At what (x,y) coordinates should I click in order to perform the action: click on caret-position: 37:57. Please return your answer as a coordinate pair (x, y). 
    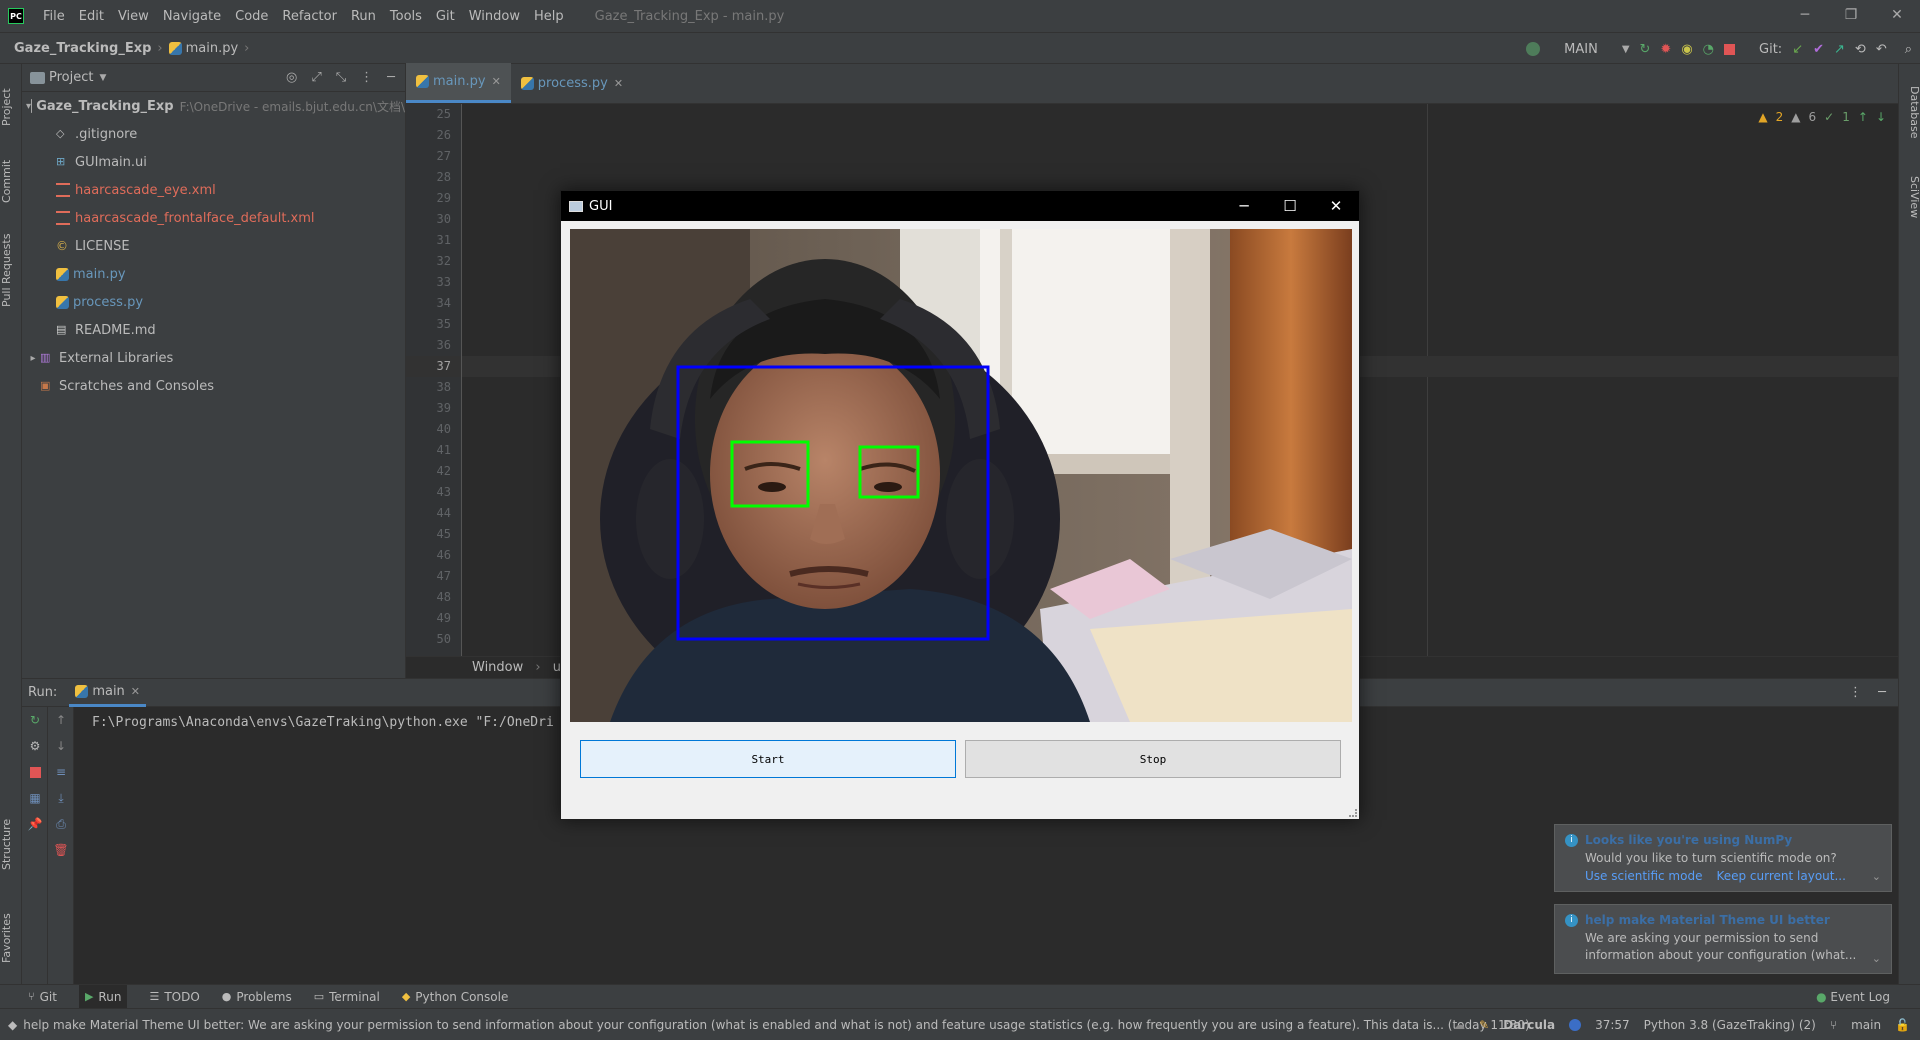
    Looking at the image, I should click on (1612, 1025).